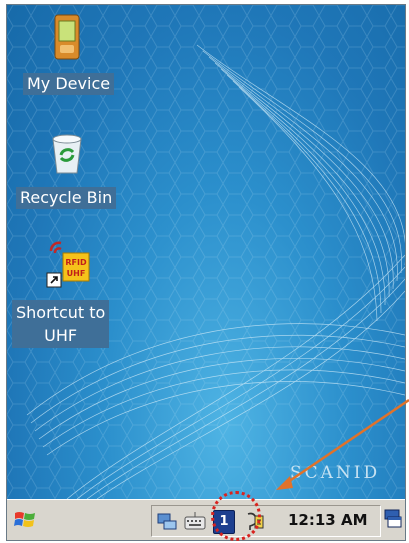 This screenshot has height=543, width=409. Describe the element at coordinates (328, 520) in the screenshot. I see `clock: 12:13 AM` at that location.